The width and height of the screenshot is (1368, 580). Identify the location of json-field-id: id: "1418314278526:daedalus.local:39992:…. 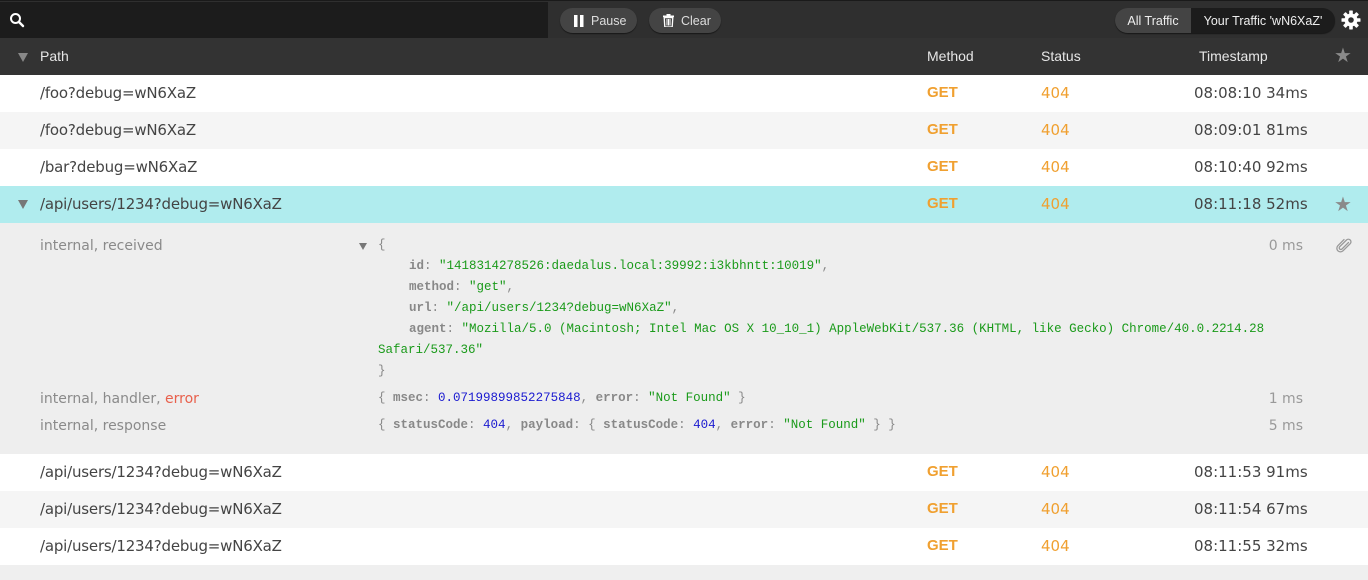
(619, 266).